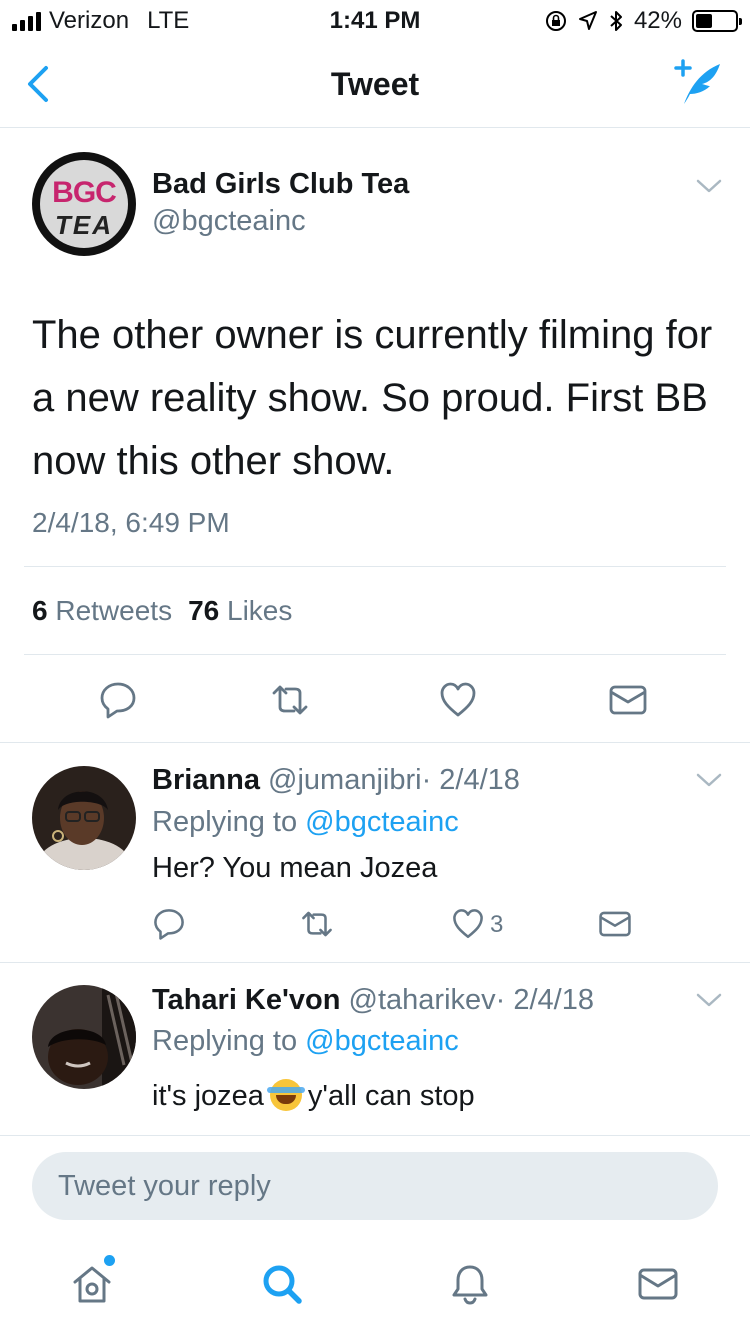  I want to click on logo-text-top: BGC, so click(84, 192).